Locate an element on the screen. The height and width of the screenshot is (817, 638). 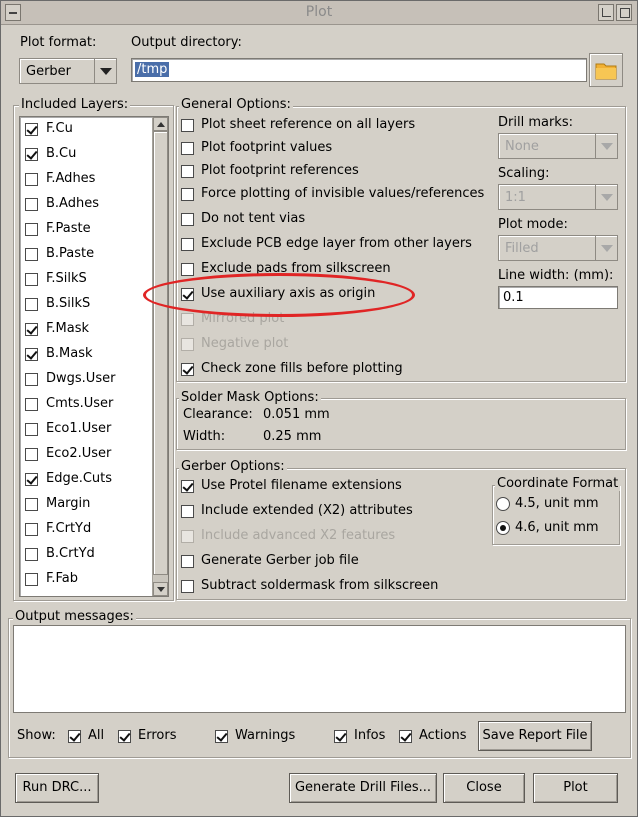
filter-infos-checkbox is located at coordinates (340, 736).